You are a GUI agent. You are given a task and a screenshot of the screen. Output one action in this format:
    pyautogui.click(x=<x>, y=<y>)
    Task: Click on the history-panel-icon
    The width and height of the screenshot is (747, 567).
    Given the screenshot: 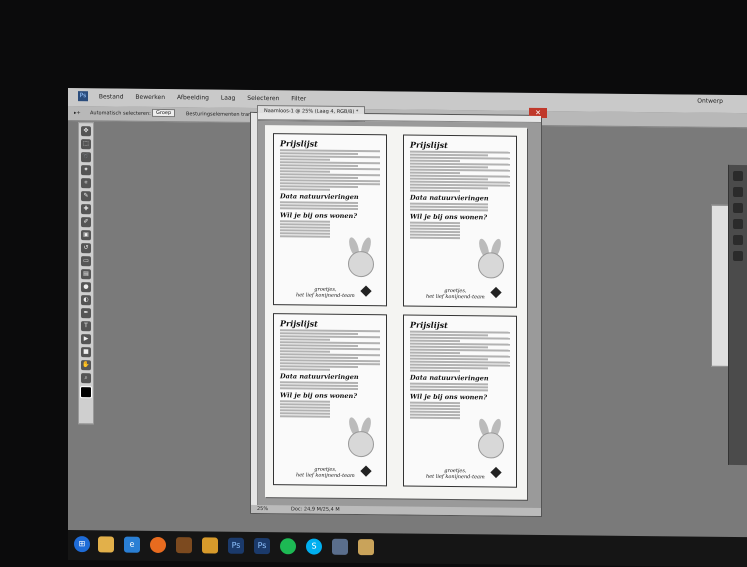 What is the action you would take?
    pyautogui.click(x=738, y=224)
    